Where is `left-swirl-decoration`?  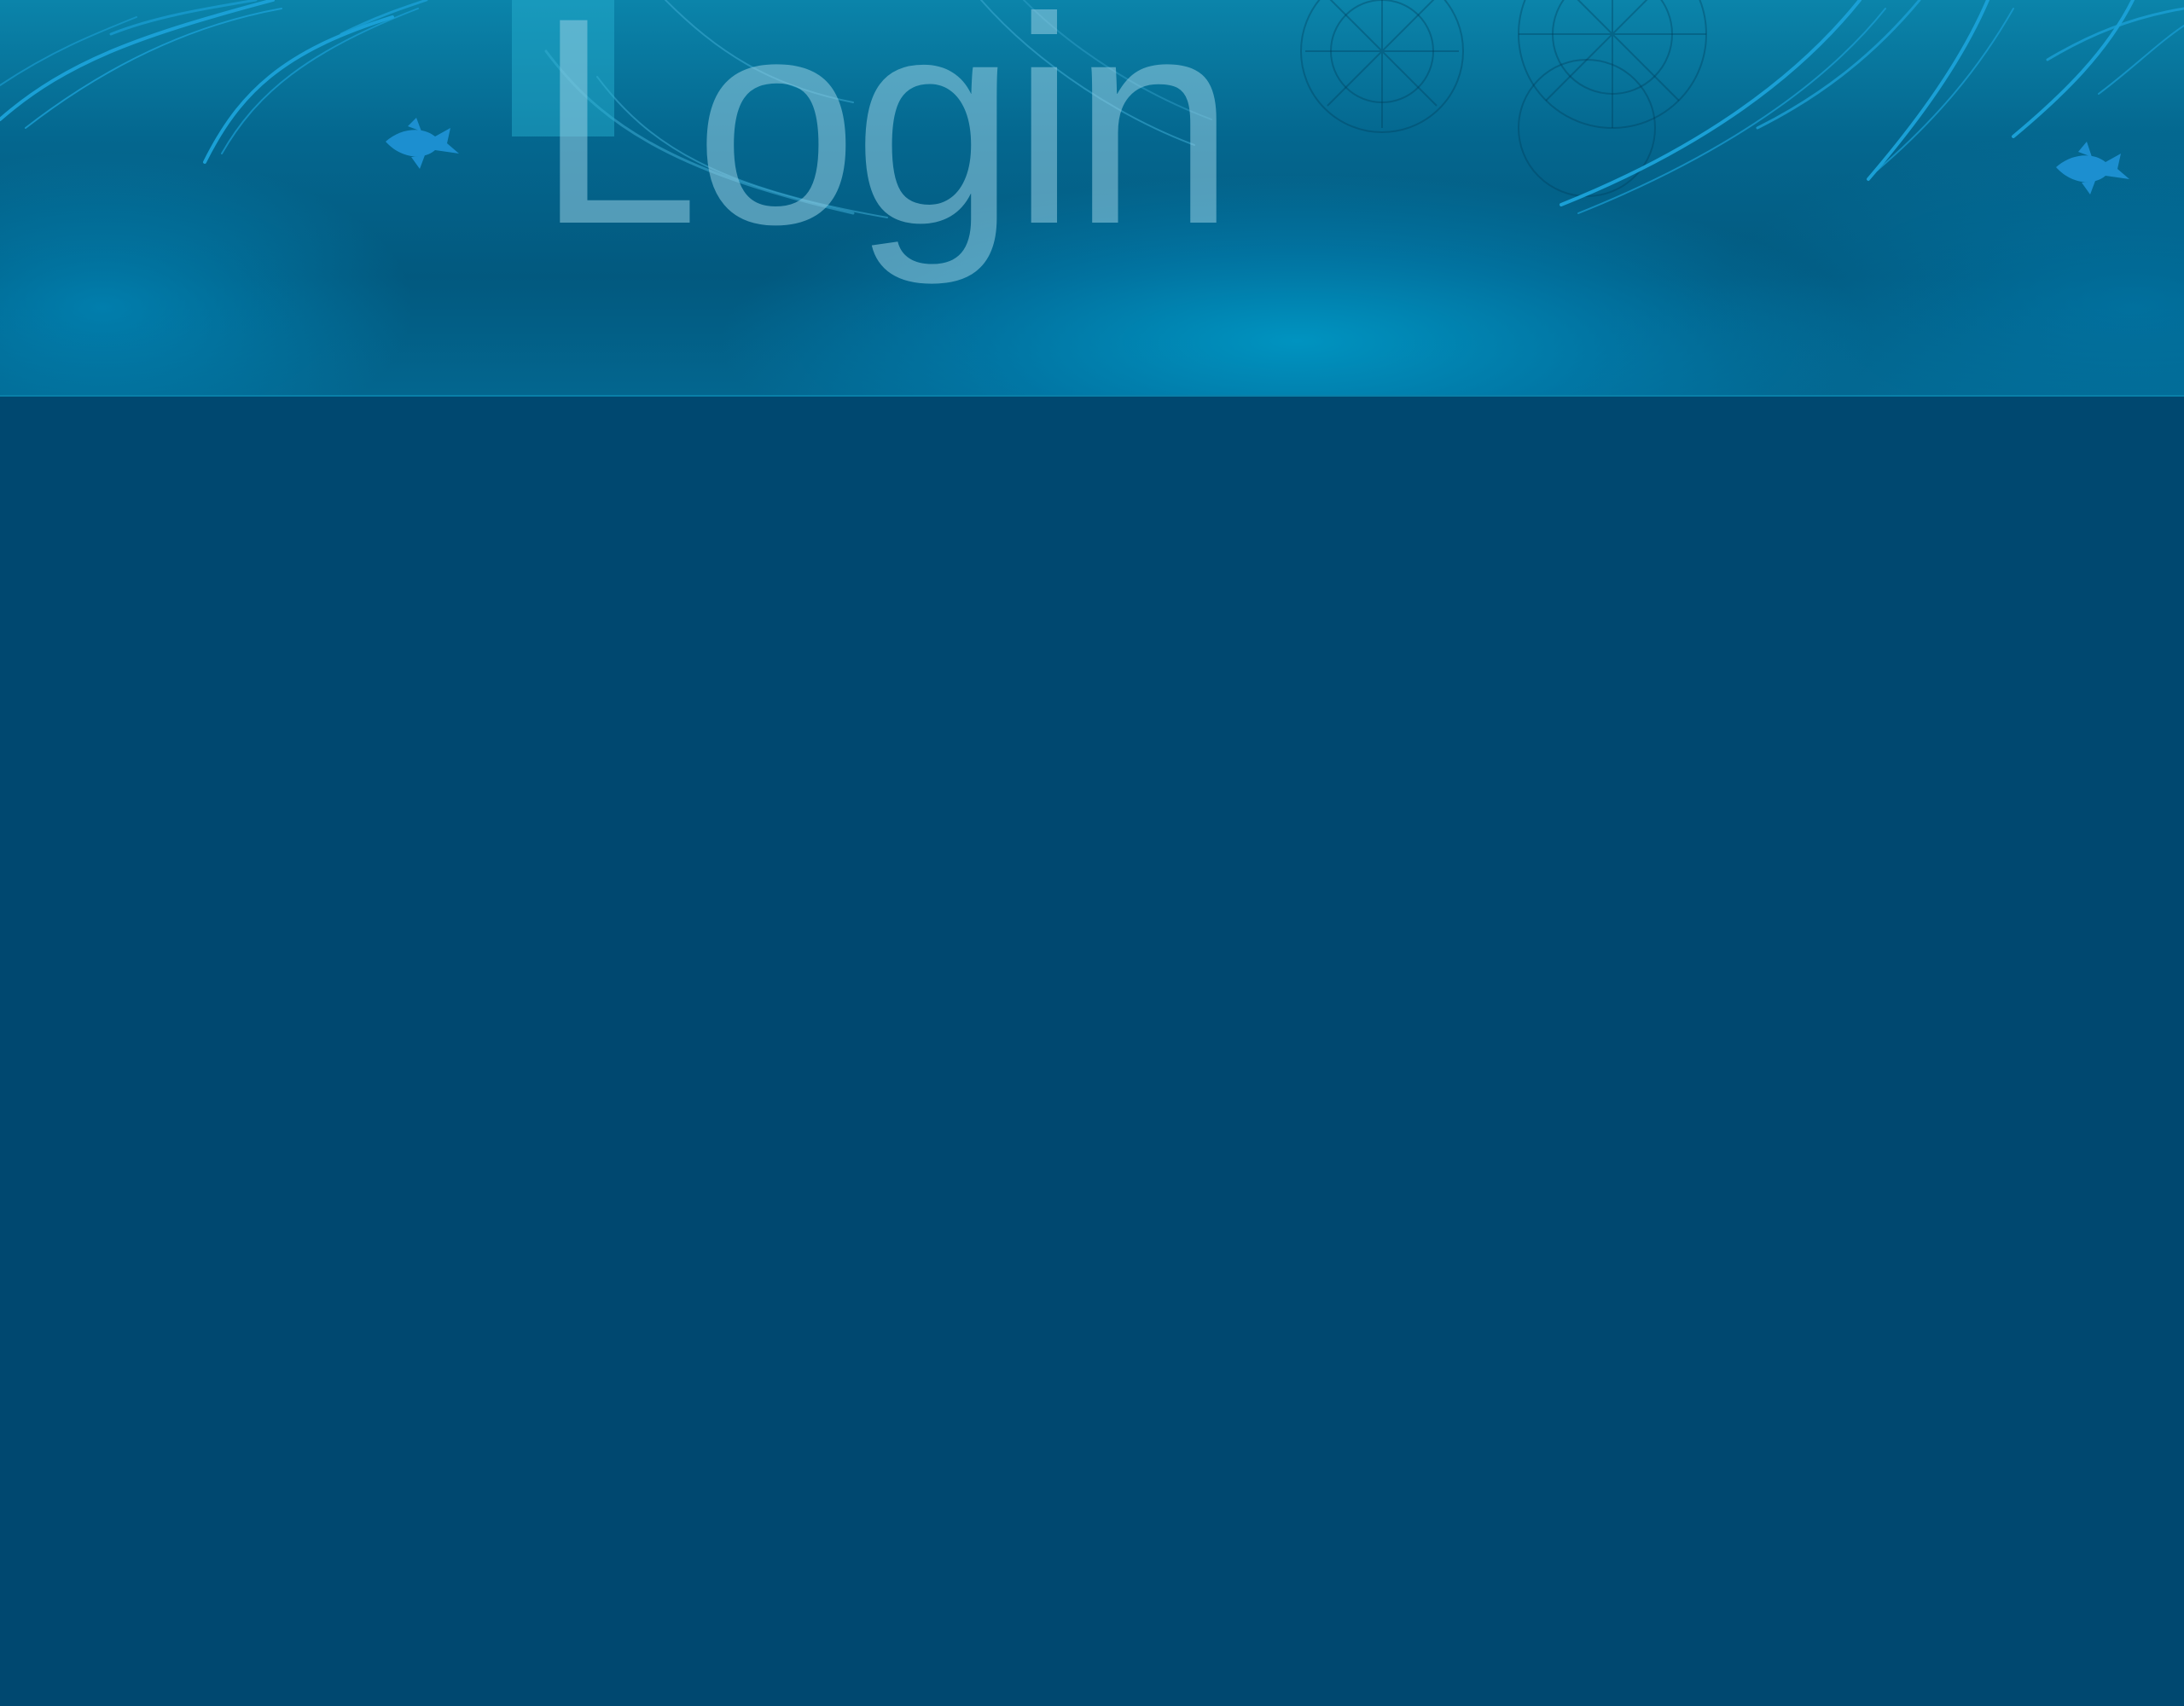
left-swirl-decoration is located at coordinates (214, 82).